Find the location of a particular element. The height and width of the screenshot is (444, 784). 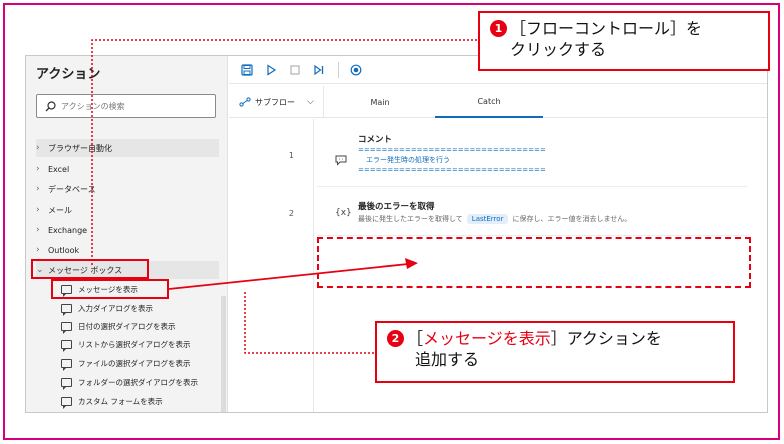

step-desc-after: に保存し、エラー値を消去しません。 is located at coordinates (572, 219).